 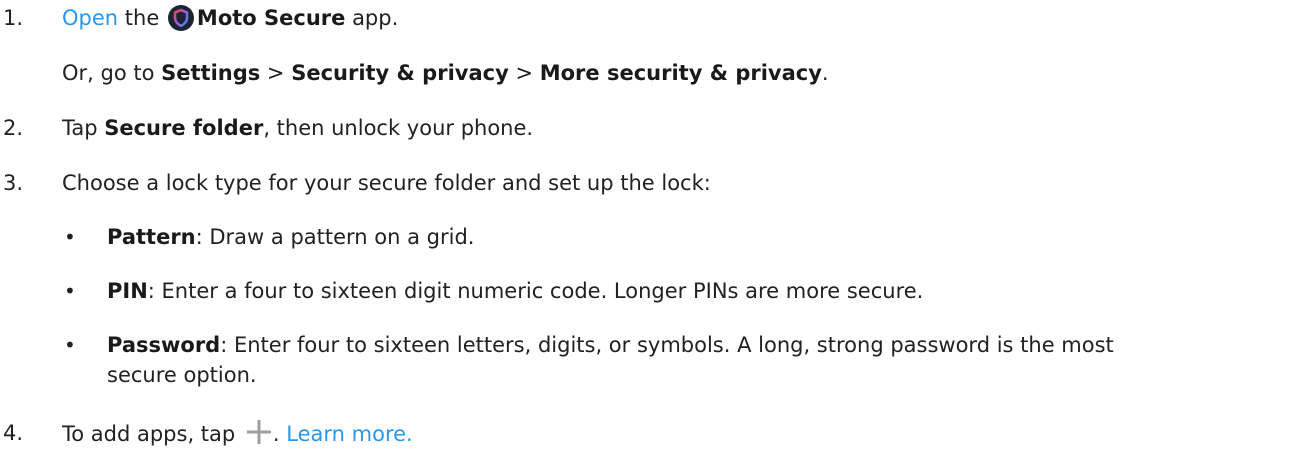 I want to click on settings-label: Settings, so click(x=211, y=73).